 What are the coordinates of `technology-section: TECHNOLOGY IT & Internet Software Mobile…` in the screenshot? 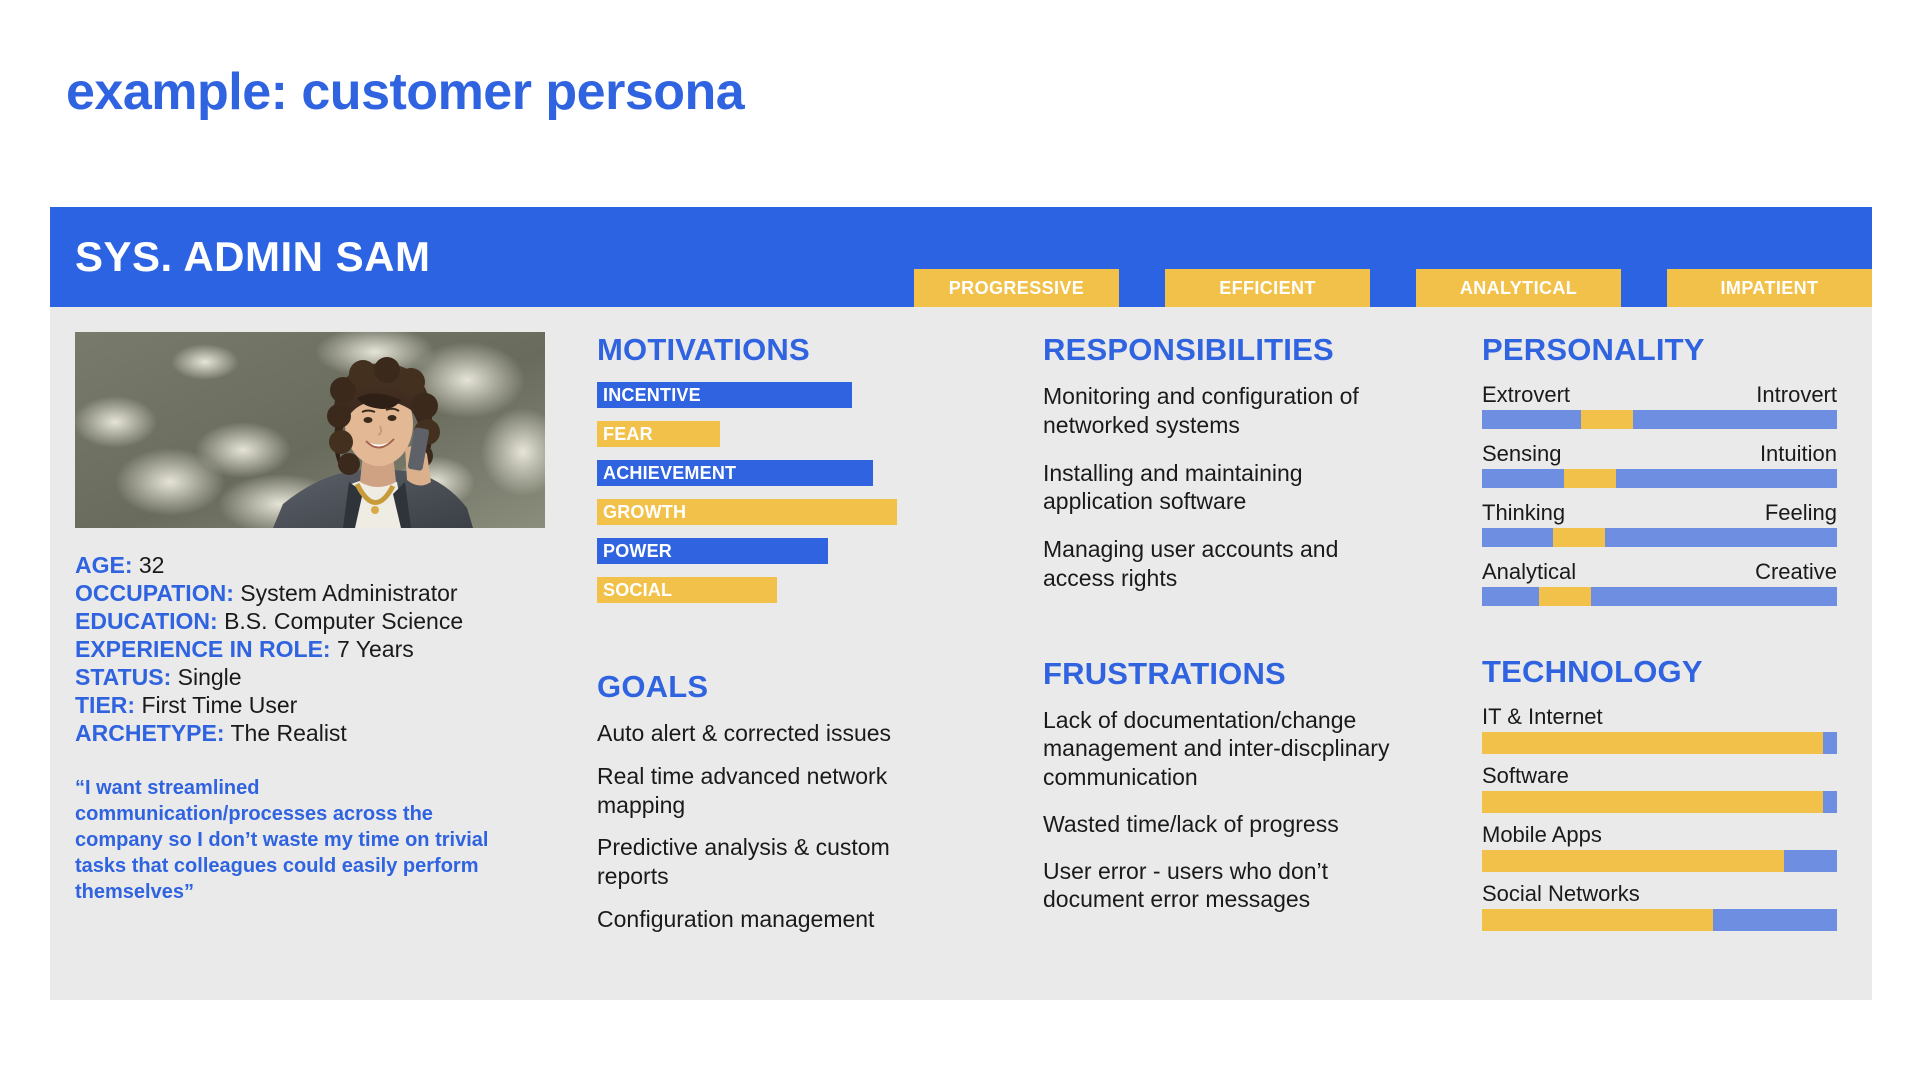 It's located at (1671, 792).